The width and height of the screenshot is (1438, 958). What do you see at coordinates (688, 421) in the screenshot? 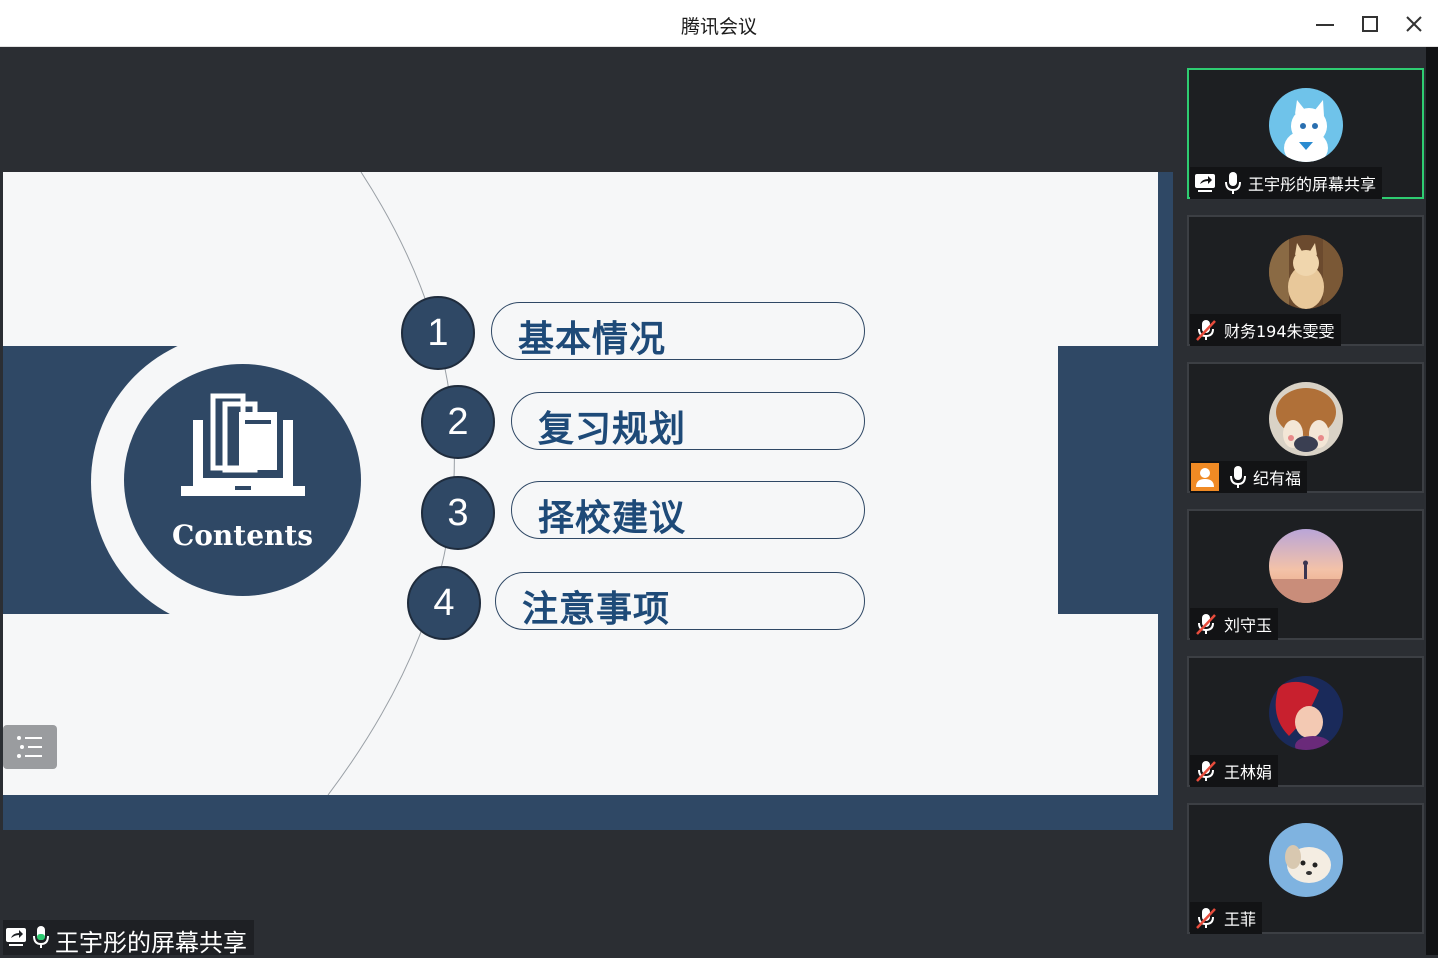
I see `toc-item-2: 复习规划` at bounding box center [688, 421].